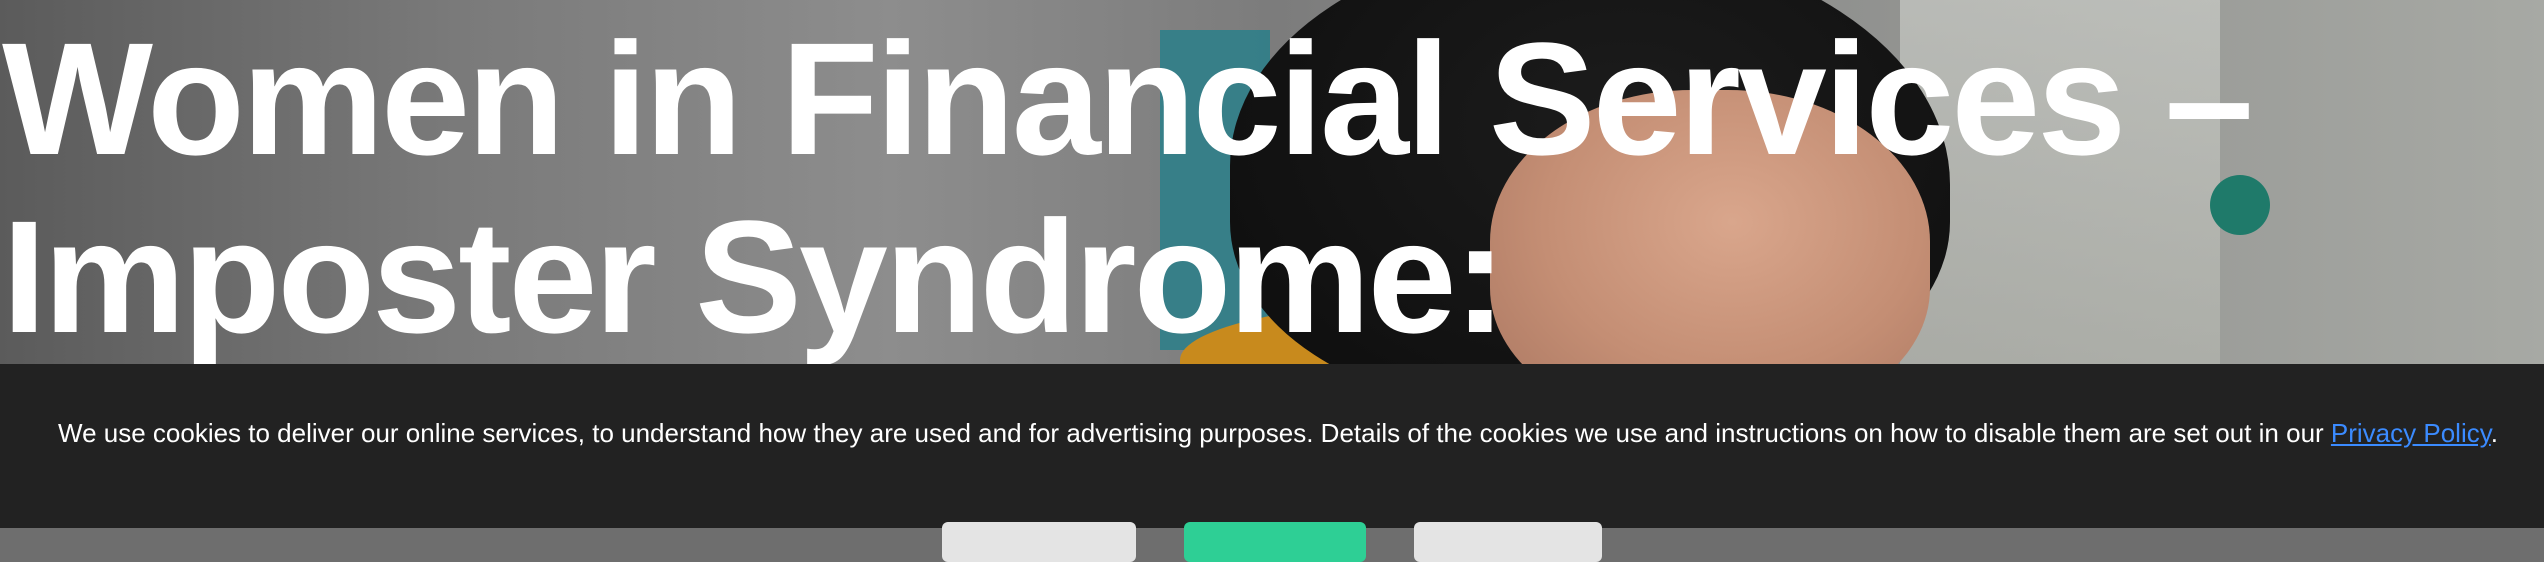  What do you see at coordinates (1275, 542) in the screenshot?
I see `accept-cookies-button` at bounding box center [1275, 542].